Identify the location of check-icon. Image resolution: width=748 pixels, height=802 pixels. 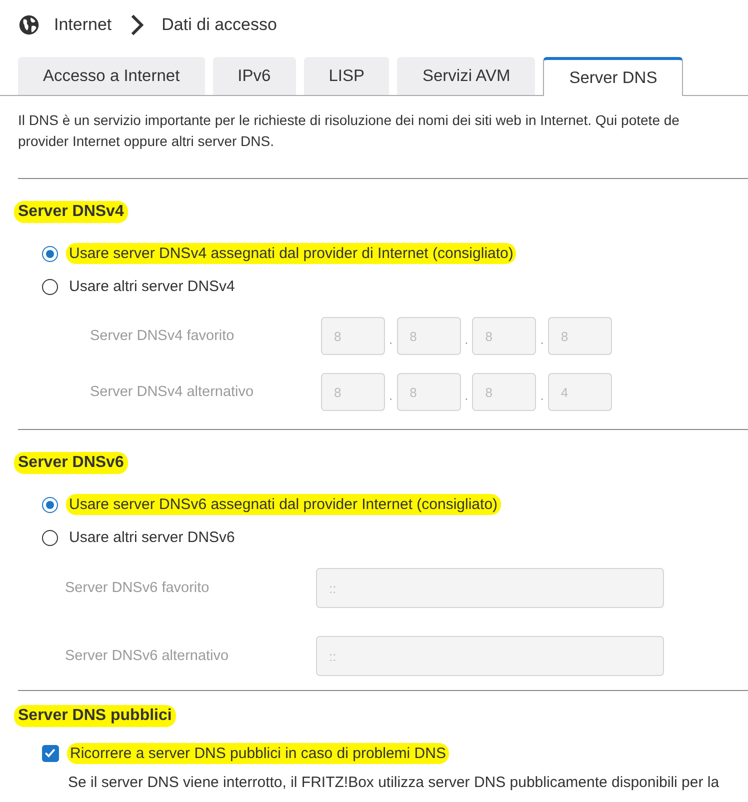
(50, 753).